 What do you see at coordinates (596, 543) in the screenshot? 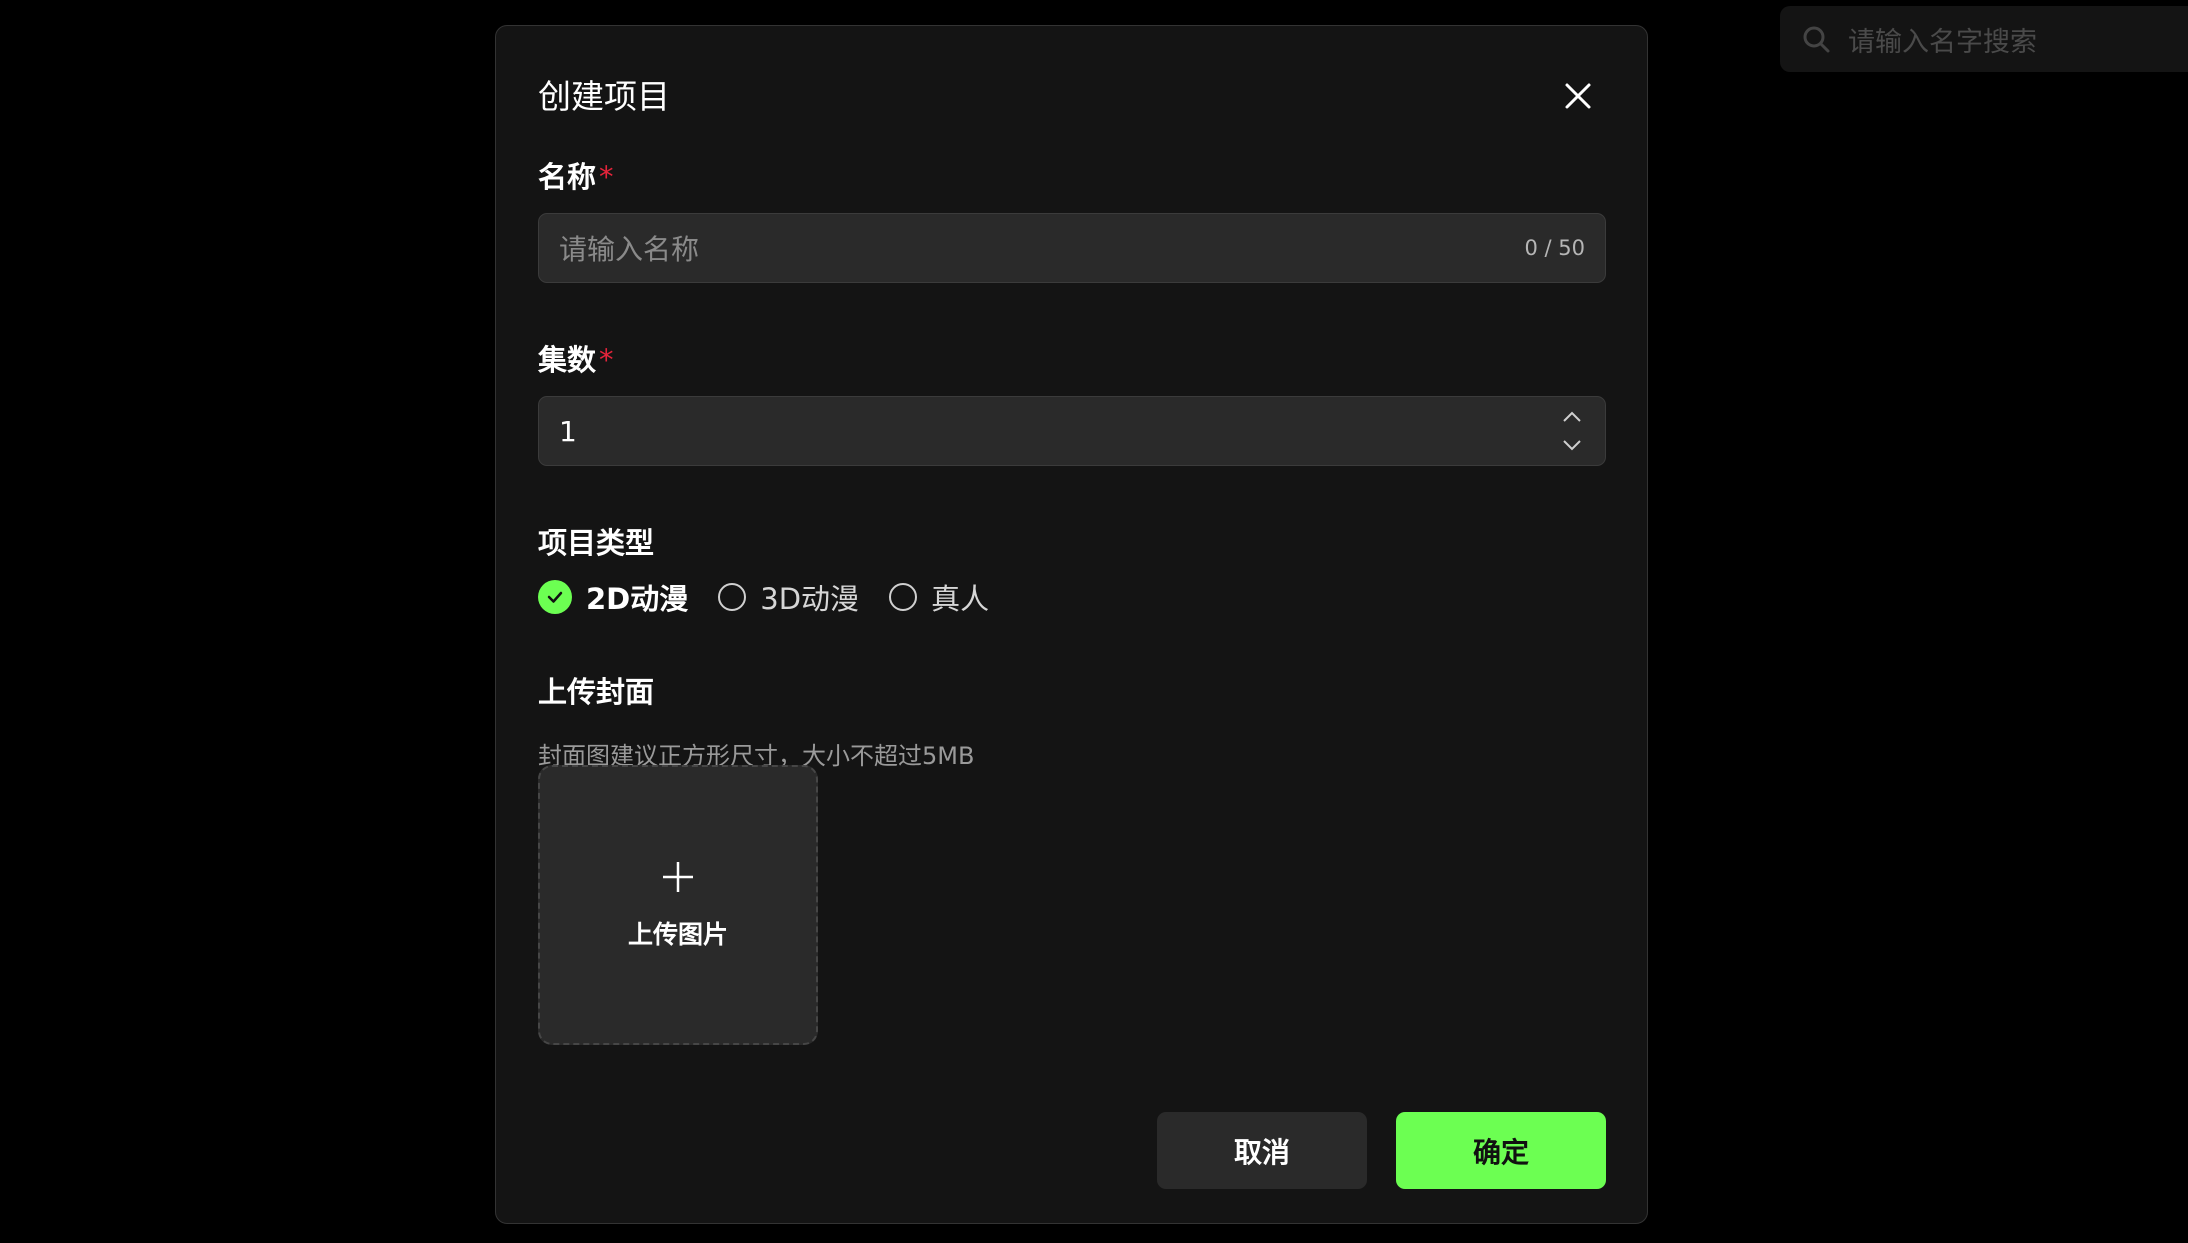
I see `project-type-label: 项目类型` at bounding box center [596, 543].